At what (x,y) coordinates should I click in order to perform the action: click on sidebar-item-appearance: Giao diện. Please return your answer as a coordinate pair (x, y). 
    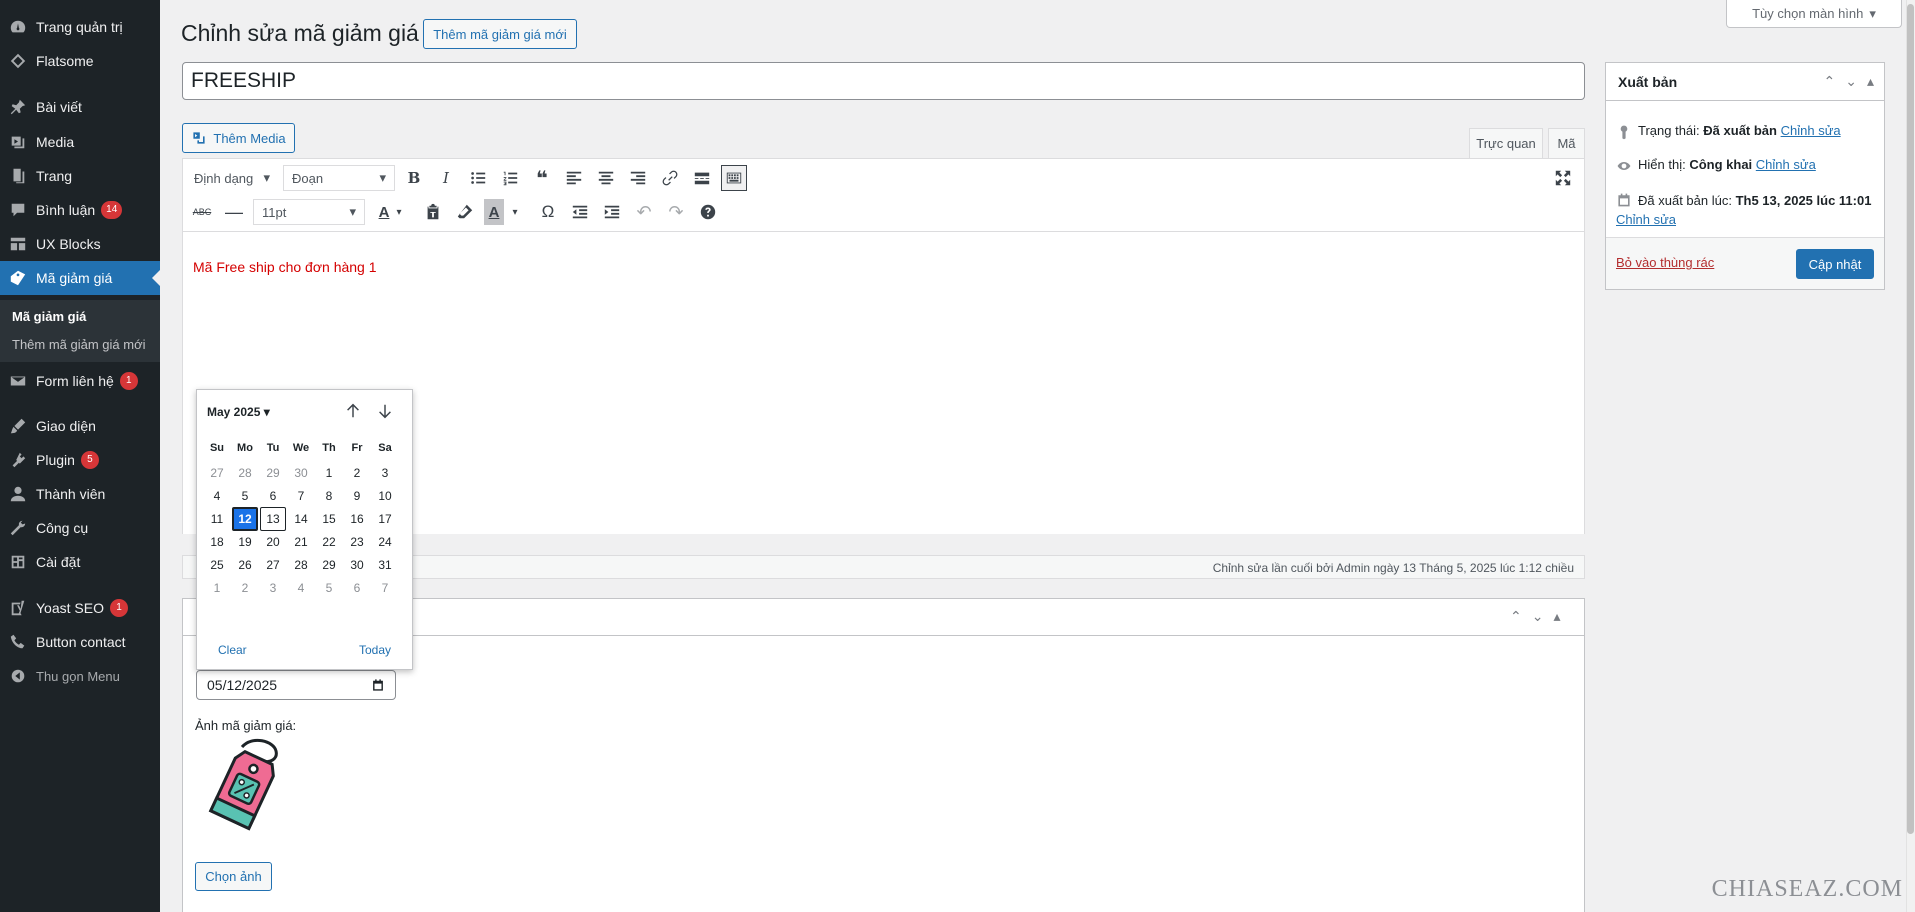
    Looking at the image, I should click on (80, 426).